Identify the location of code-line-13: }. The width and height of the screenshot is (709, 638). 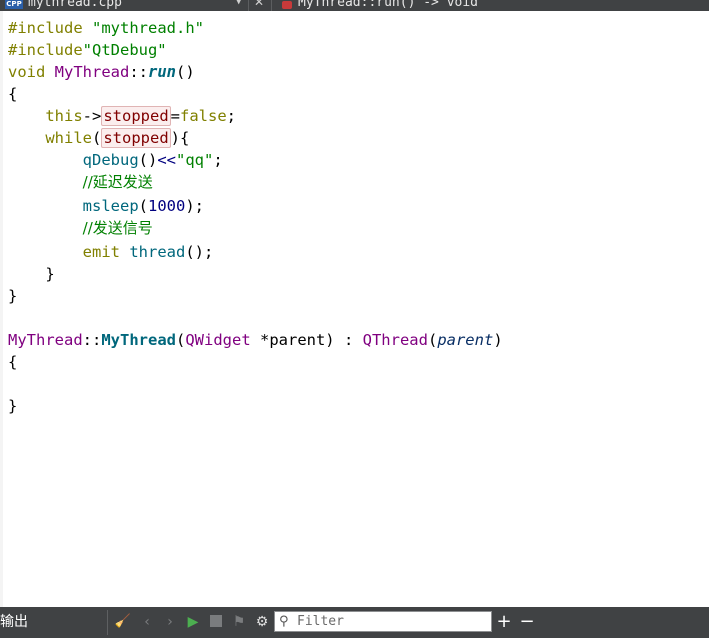
(13, 296).